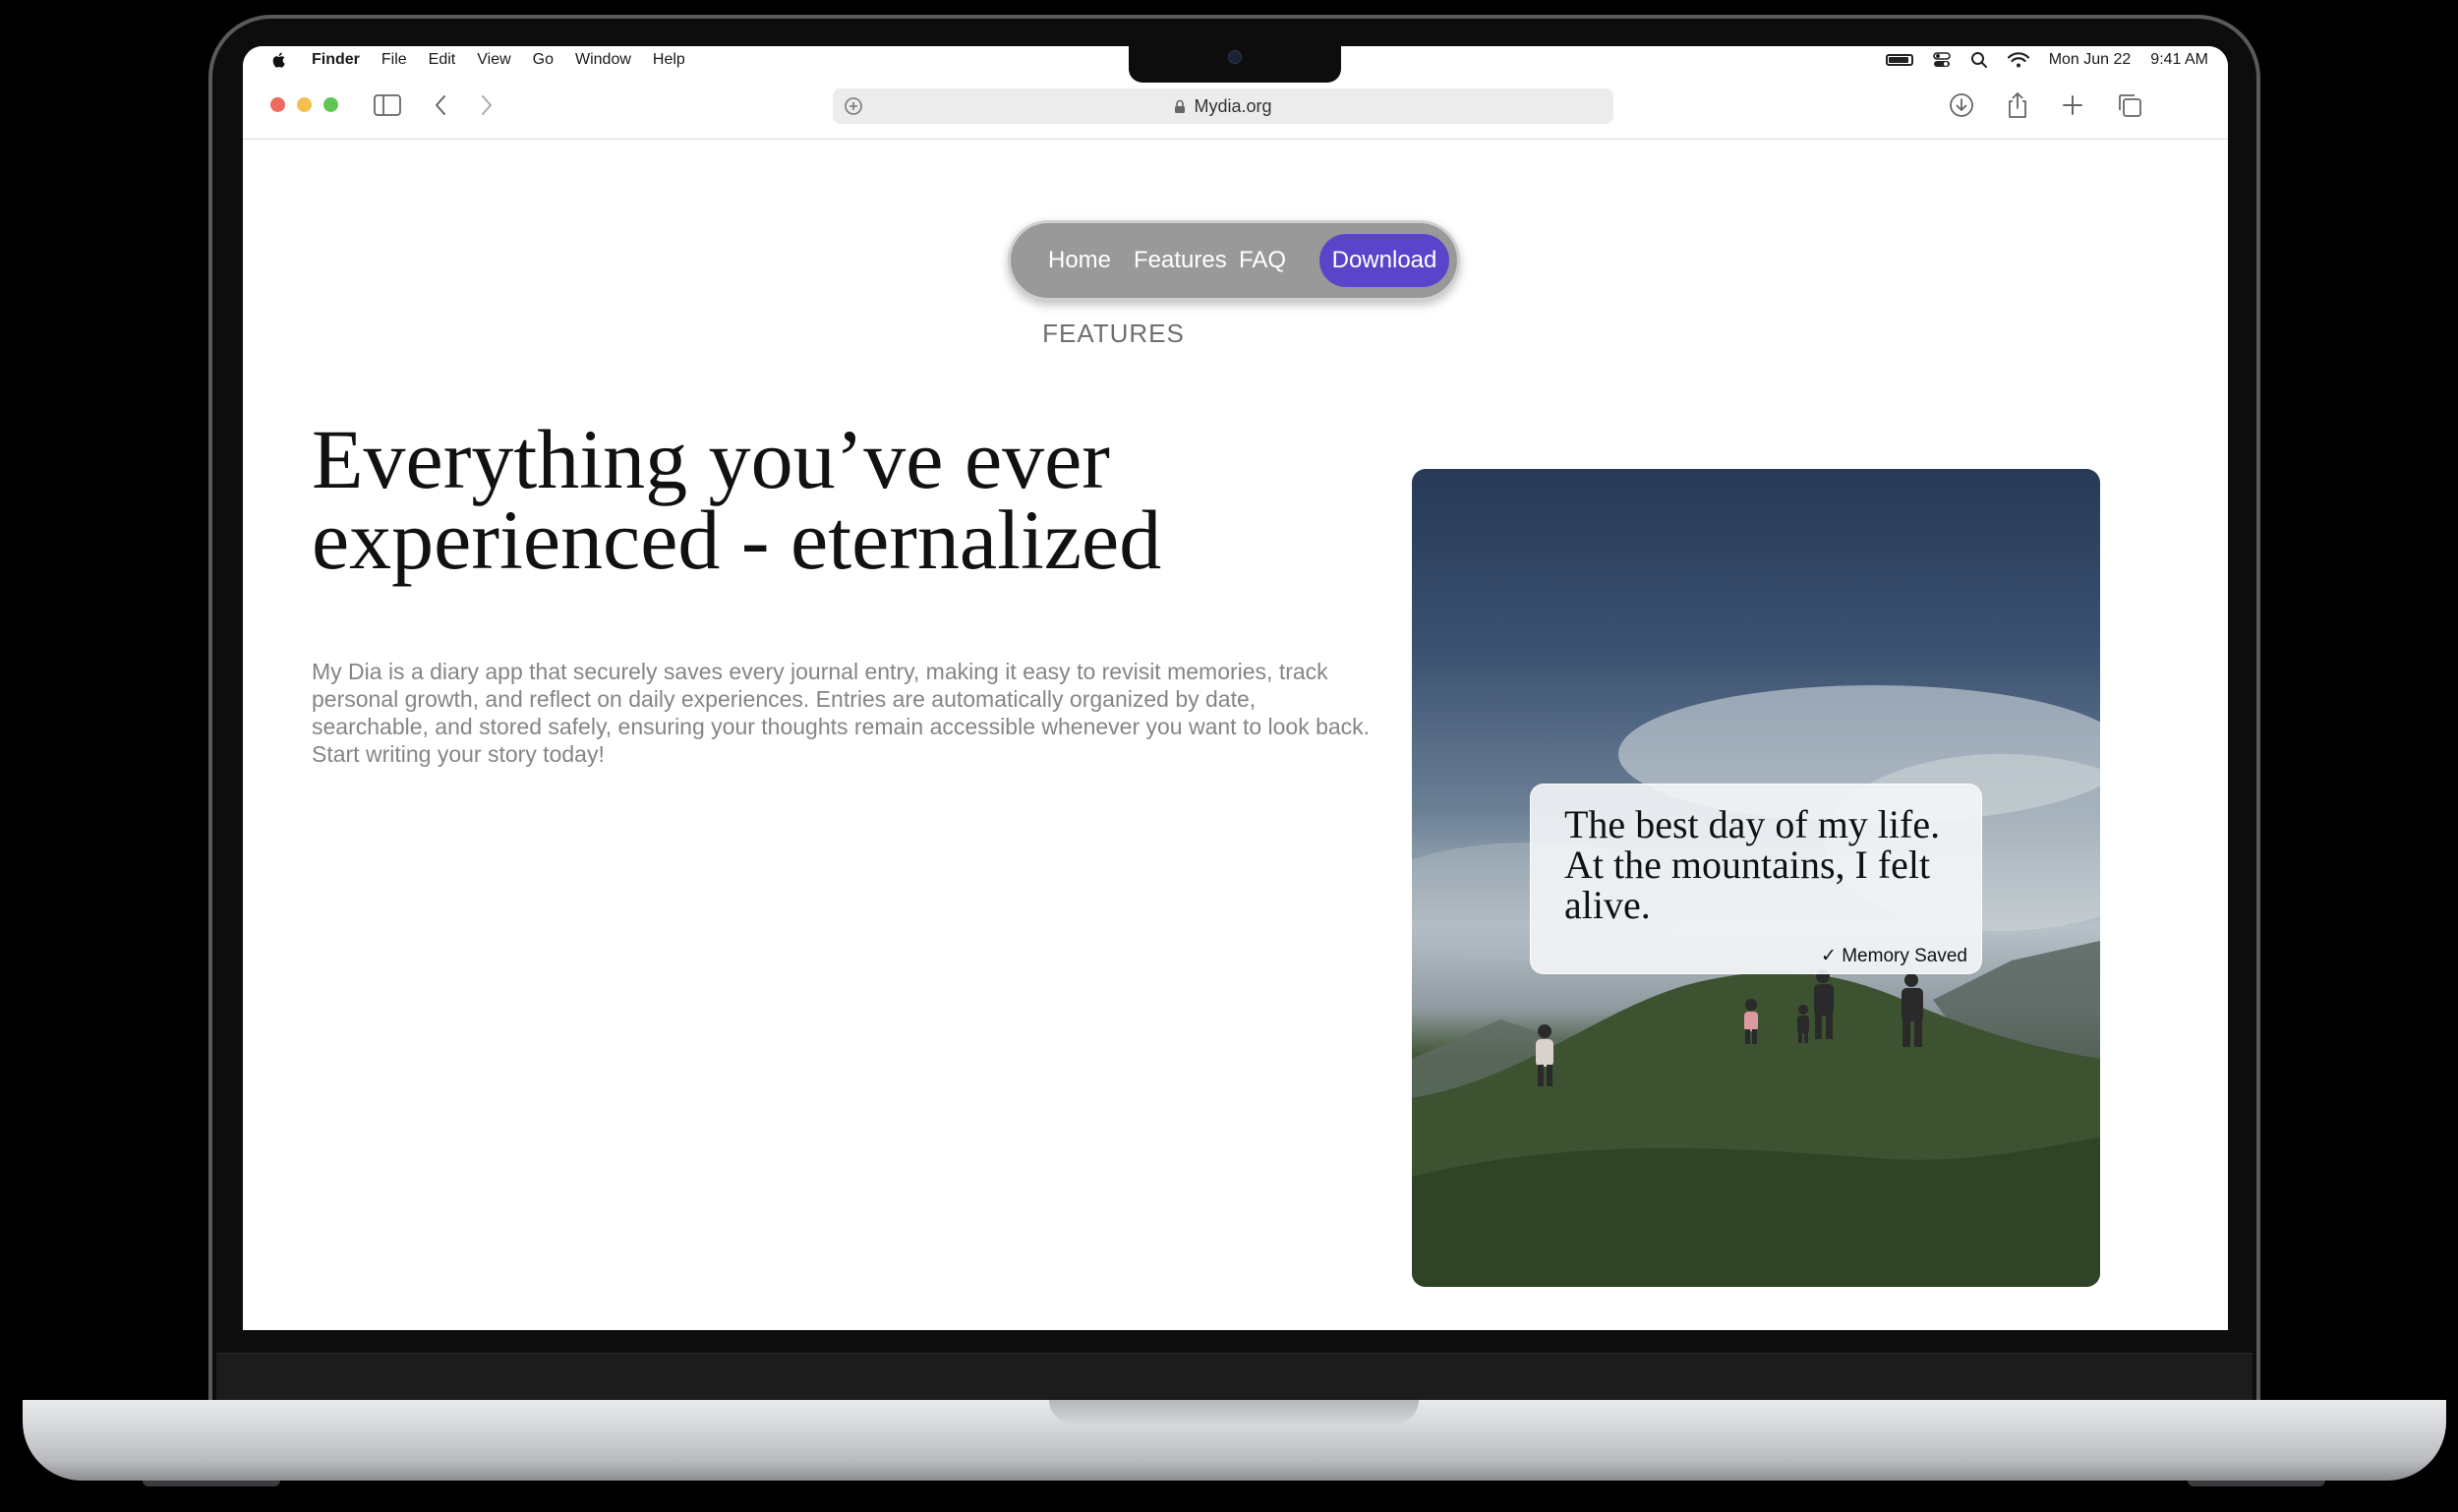 The width and height of the screenshot is (2458, 1512). Describe the element at coordinates (304, 104) in the screenshot. I see `minimize-window-button` at that location.